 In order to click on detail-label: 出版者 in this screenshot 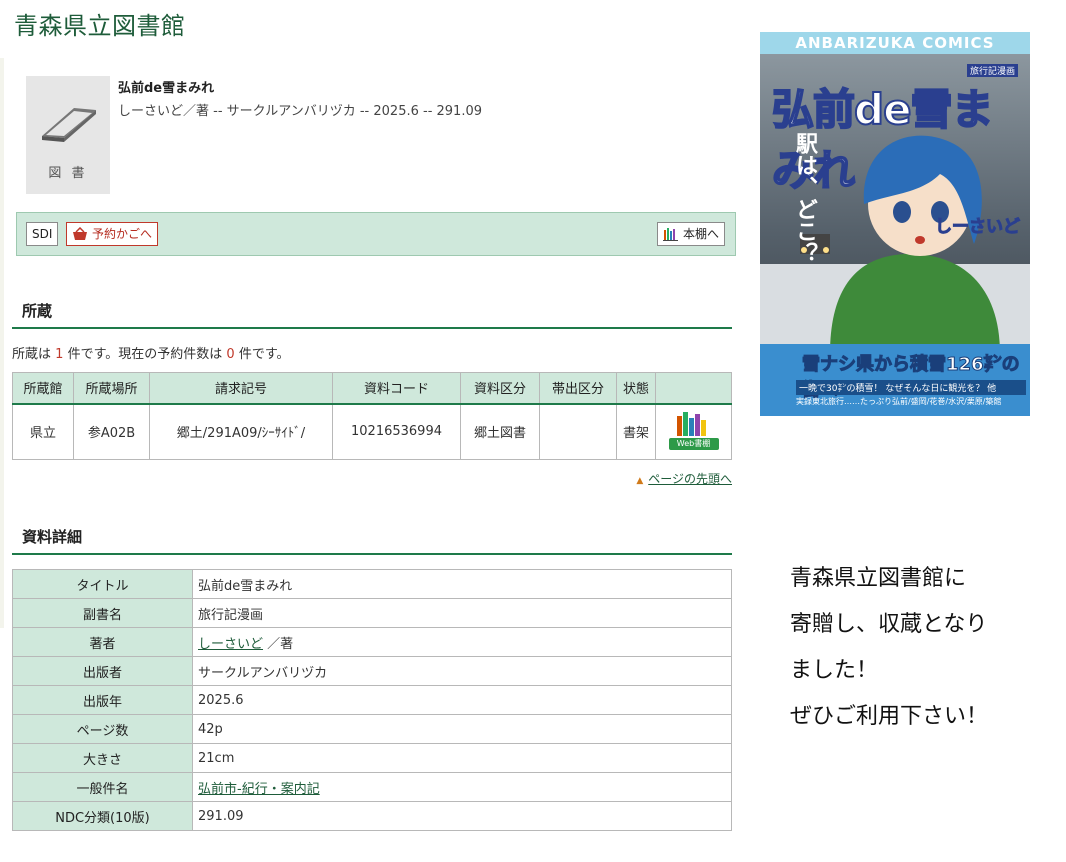, I will do `click(102, 671)`.